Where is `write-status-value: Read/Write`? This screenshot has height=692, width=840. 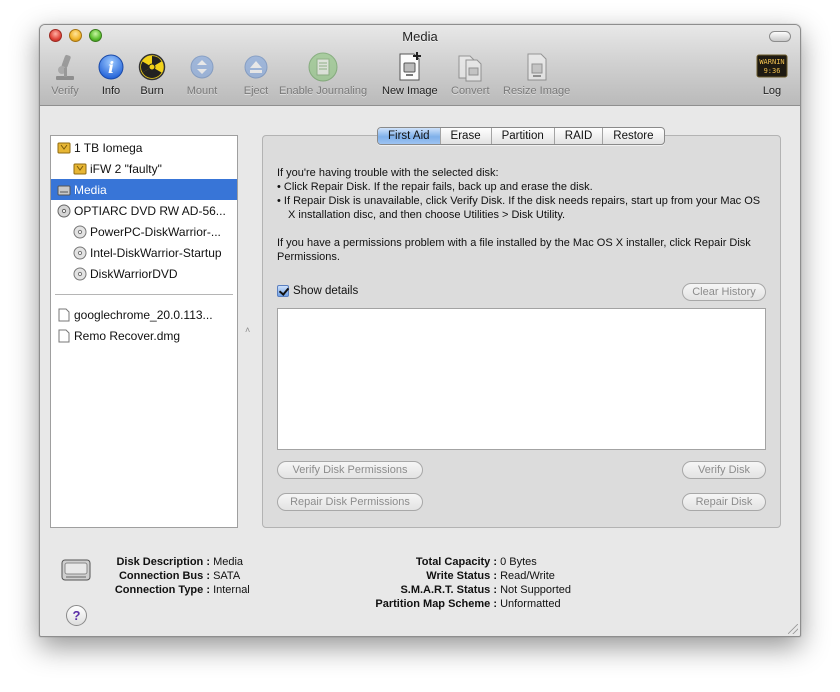 write-status-value: Read/Write is located at coordinates (527, 576).